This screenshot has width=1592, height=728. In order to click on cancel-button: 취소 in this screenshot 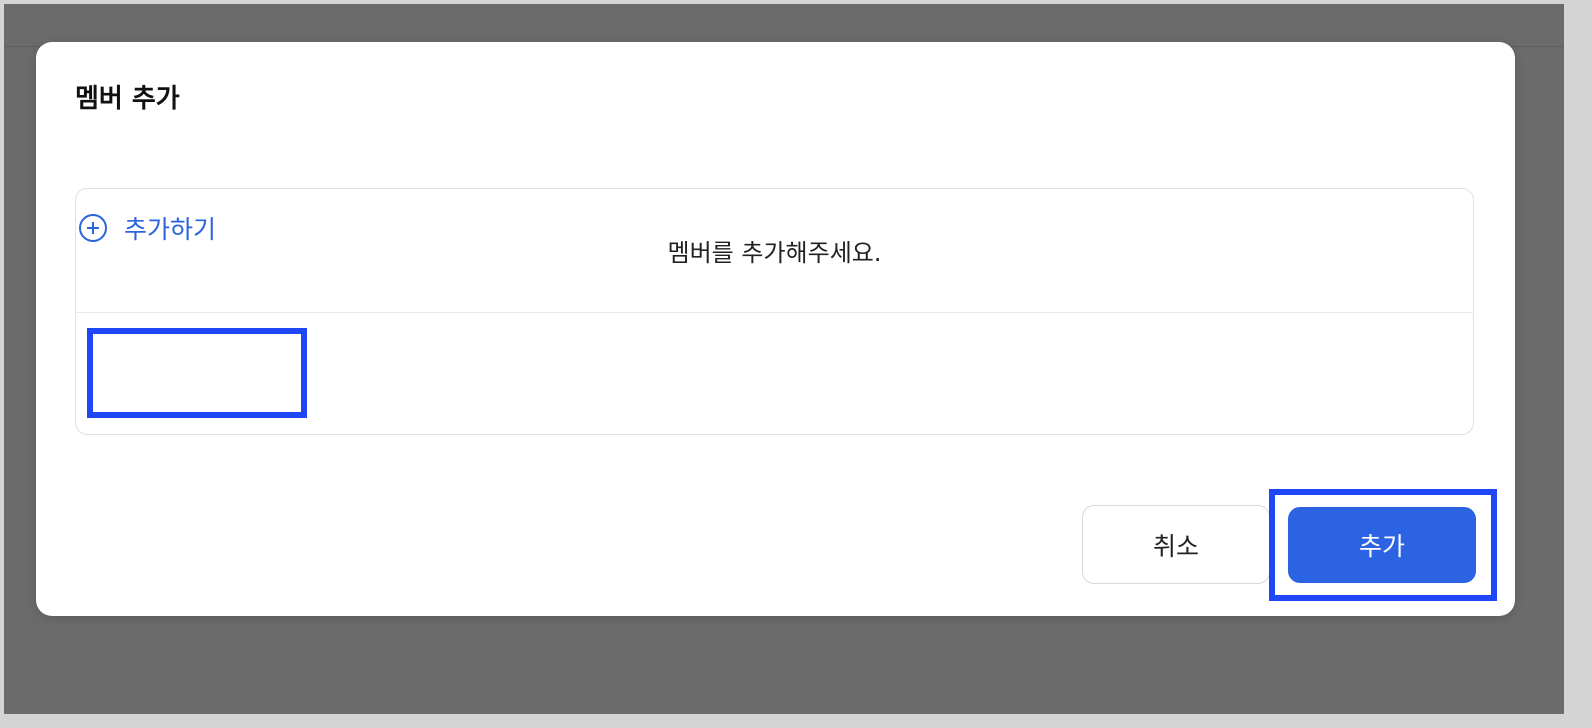, I will do `click(1176, 544)`.